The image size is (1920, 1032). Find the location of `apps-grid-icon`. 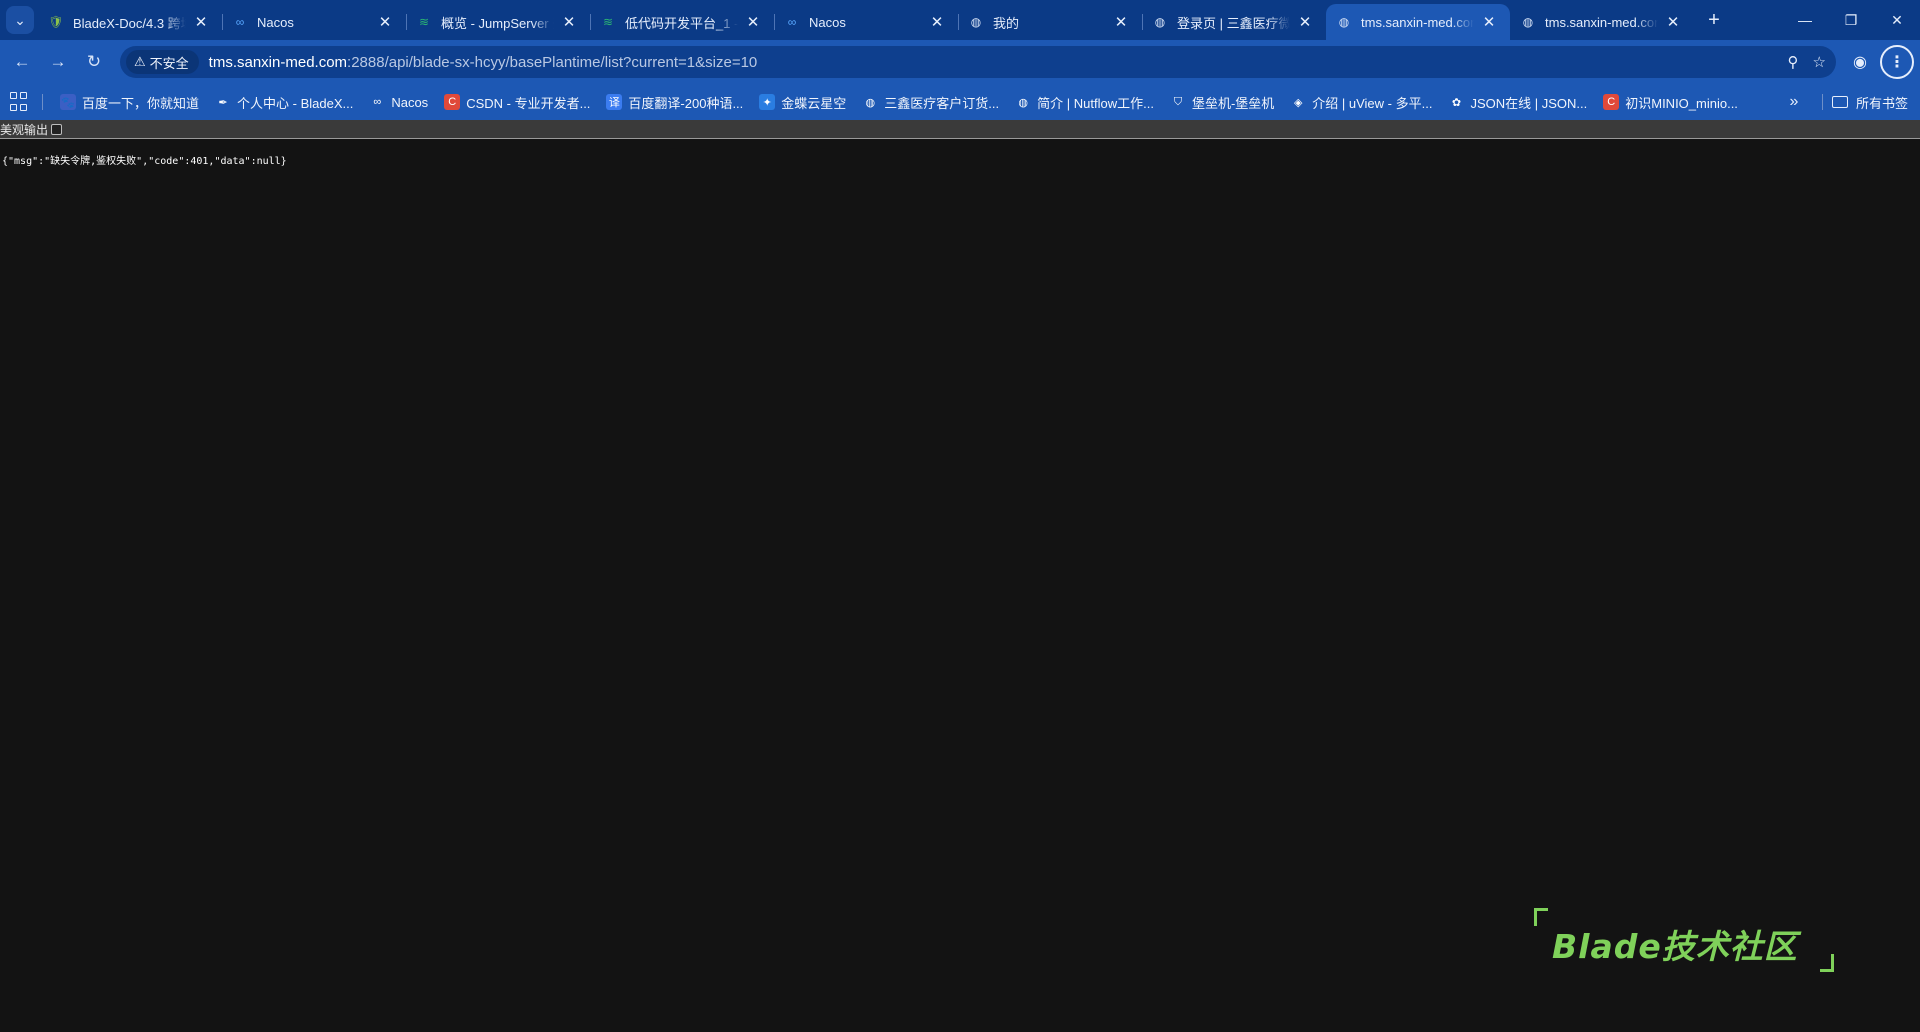

apps-grid-icon is located at coordinates (20, 102).